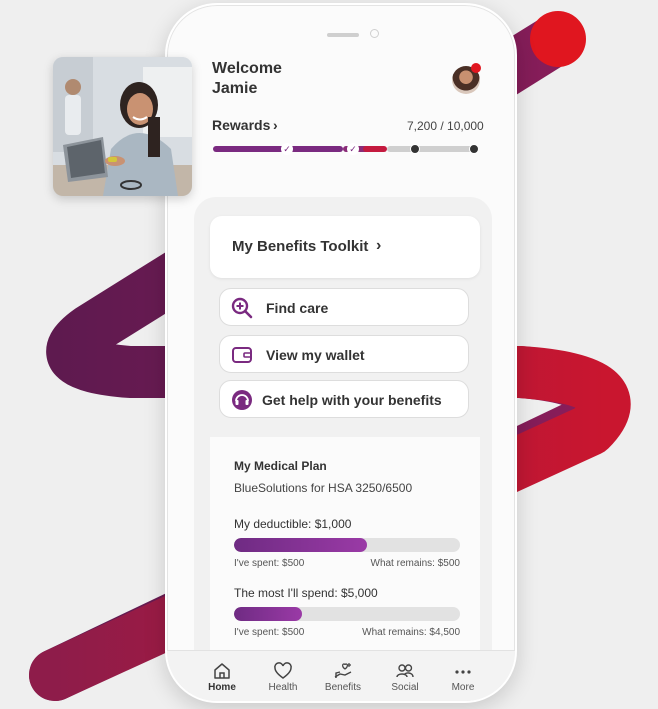 Image resolution: width=658 pixels, height=709 pixels. What do you see at coordinates (283, 670) in the screenshot?
I see `heart-icon` at bounding box center [283, 670].